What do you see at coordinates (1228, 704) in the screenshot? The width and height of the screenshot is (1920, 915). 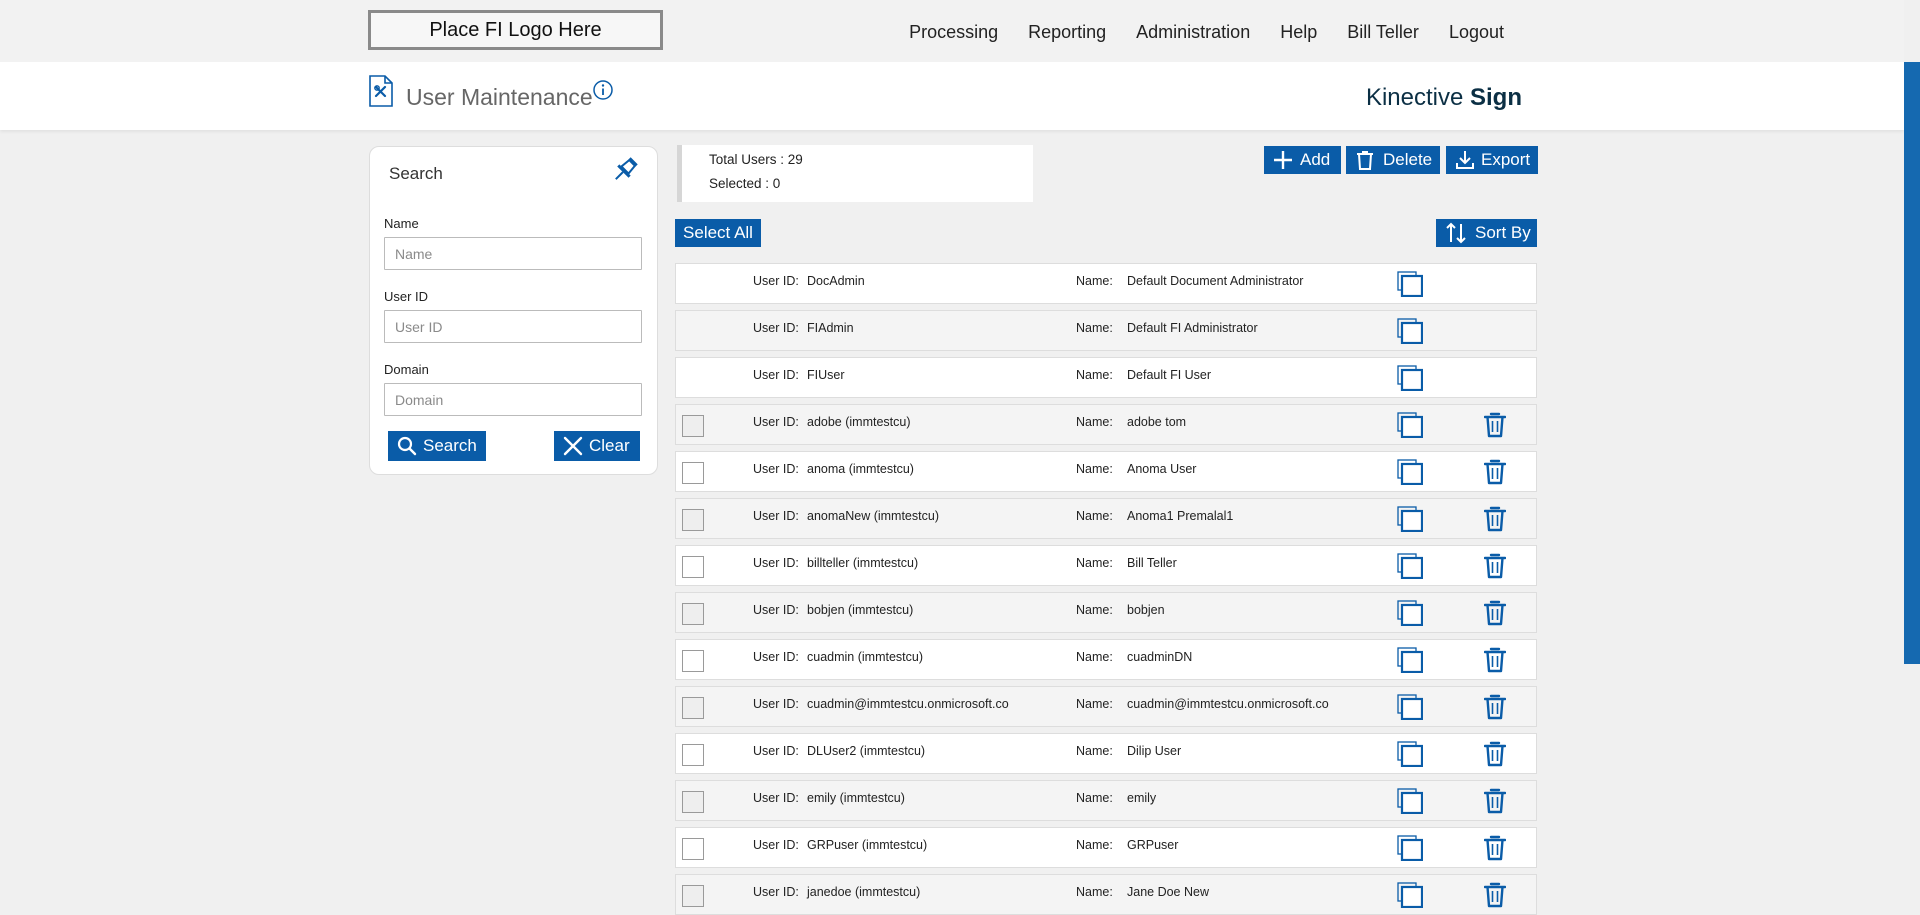 I see `user-name-value: cuadmin@immtestcu.onmicrosoft.co` at bounding box center [1228, 704].